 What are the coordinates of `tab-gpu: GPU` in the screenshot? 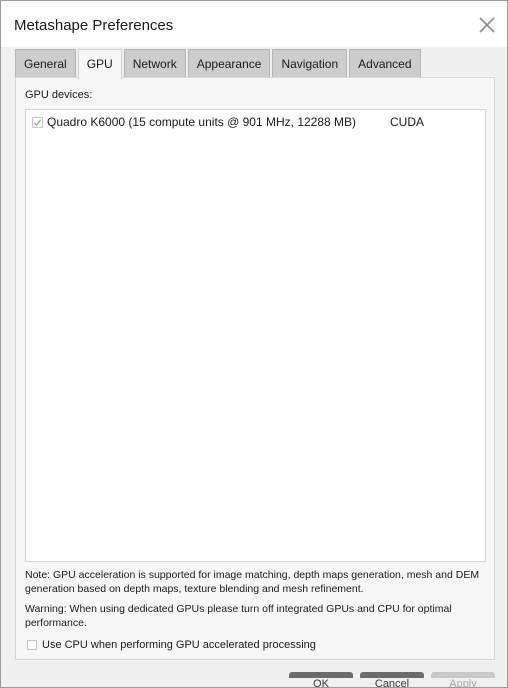 It's located at (99, 64).